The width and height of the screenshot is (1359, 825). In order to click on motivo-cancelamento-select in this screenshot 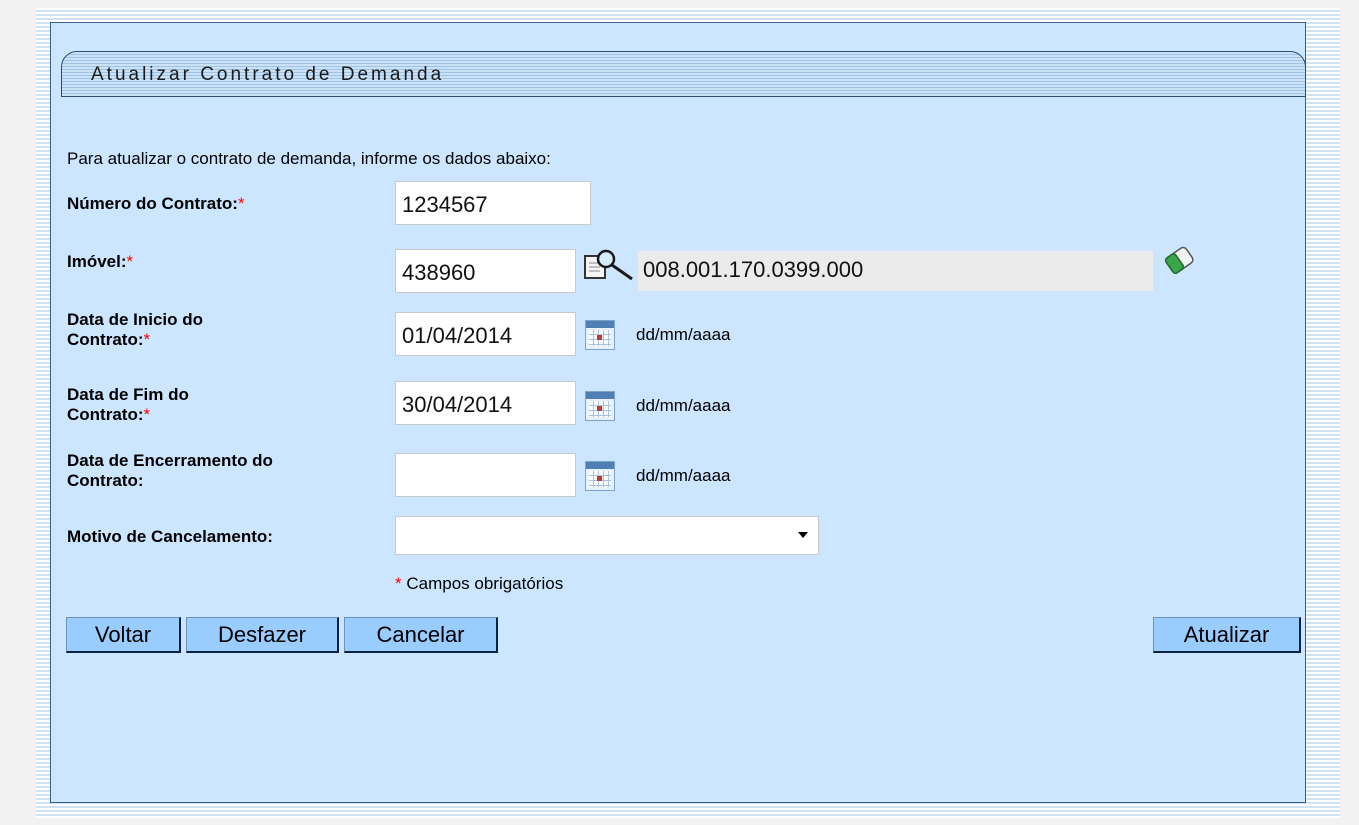, I will do `click(607, 535)`.